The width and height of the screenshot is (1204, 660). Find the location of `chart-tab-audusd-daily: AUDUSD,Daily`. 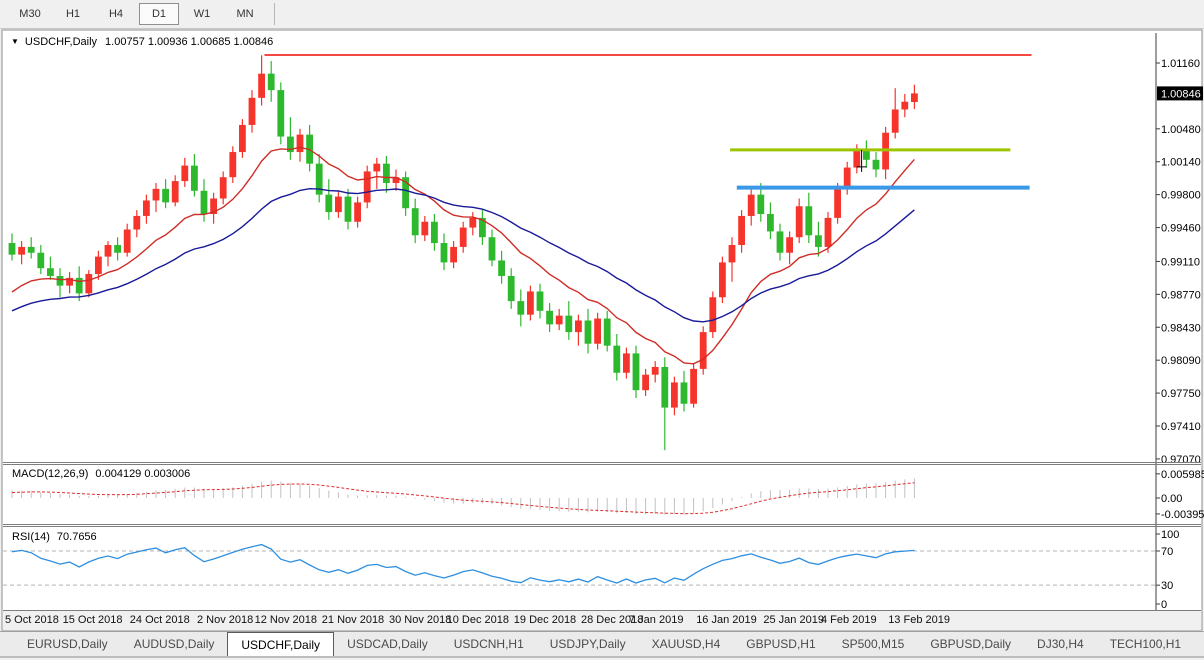

chart-tab-audusd-daily: AUDUSD,Daily is located at coordinates (174, 644).